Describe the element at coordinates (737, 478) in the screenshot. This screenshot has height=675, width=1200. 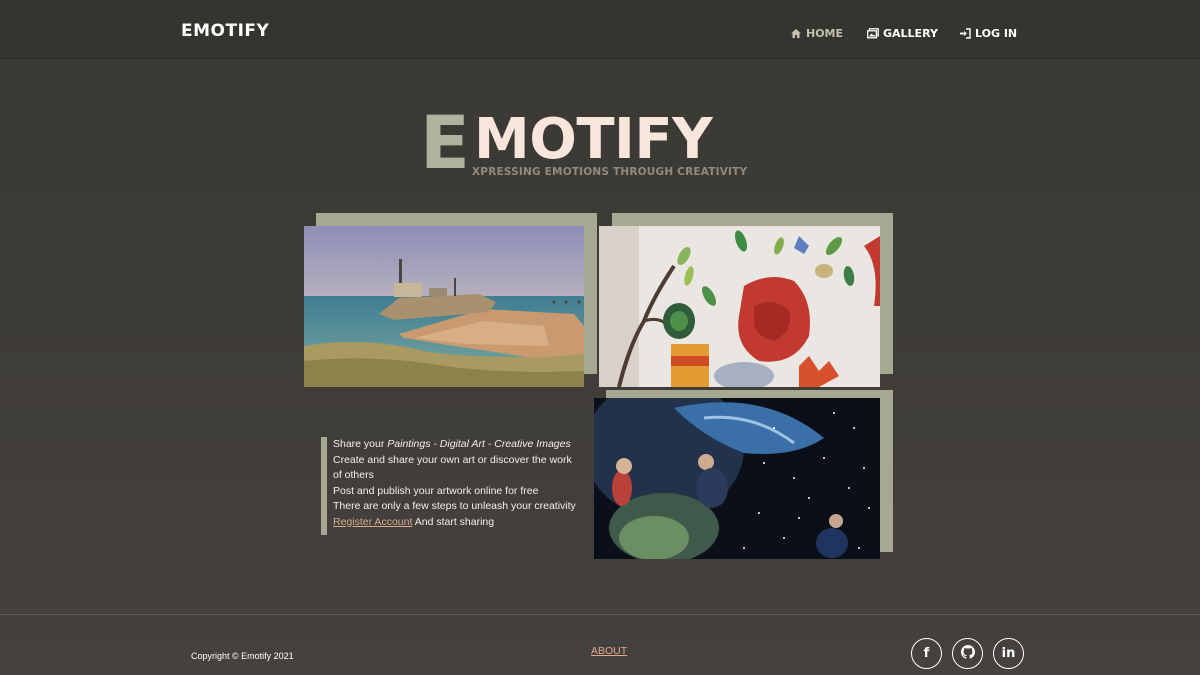
I see `space-art-photo` at that location.